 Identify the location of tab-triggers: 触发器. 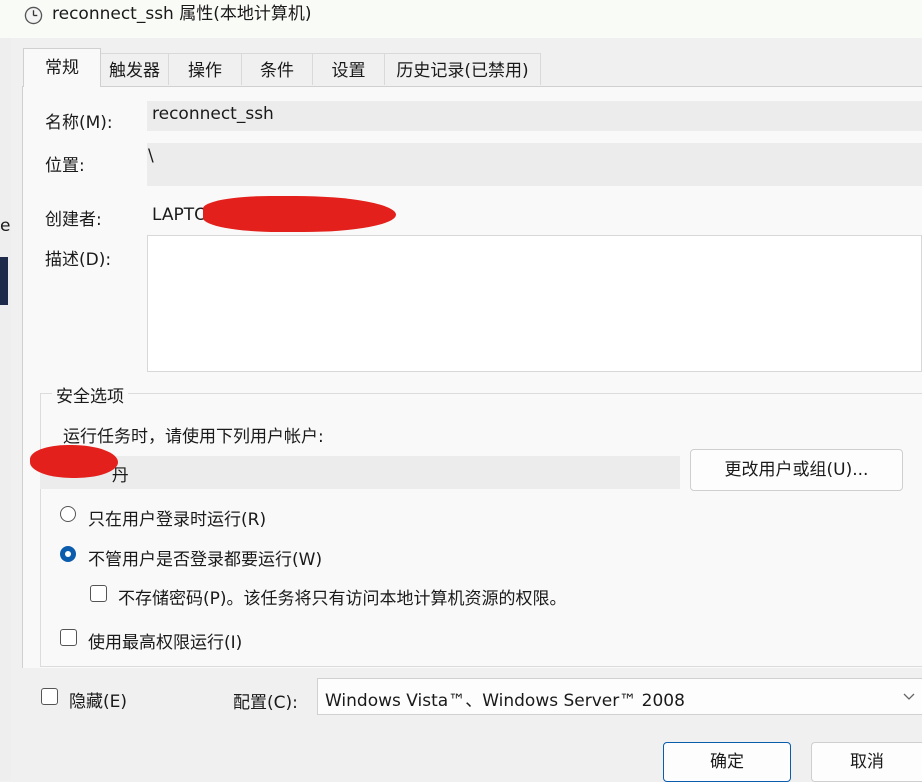
(134, 69).